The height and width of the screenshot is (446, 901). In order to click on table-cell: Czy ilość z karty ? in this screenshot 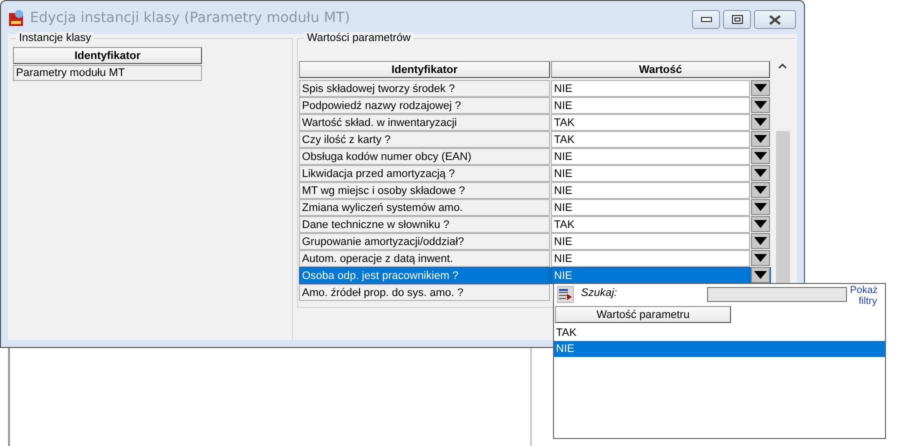, I will do `click(424, 139)`.